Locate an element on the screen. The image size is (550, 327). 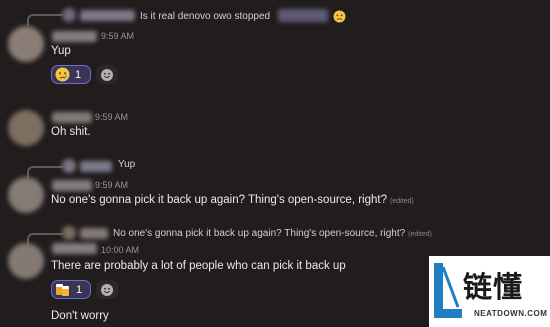
logo-chinese-text: 链懂 is located at coordinates (493, 287).